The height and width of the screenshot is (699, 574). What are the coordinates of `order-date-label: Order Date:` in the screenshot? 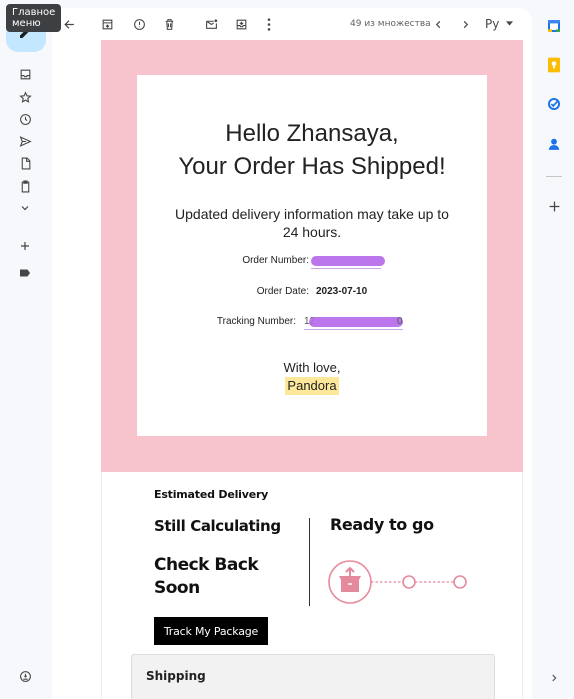 It's located at (282, 291).